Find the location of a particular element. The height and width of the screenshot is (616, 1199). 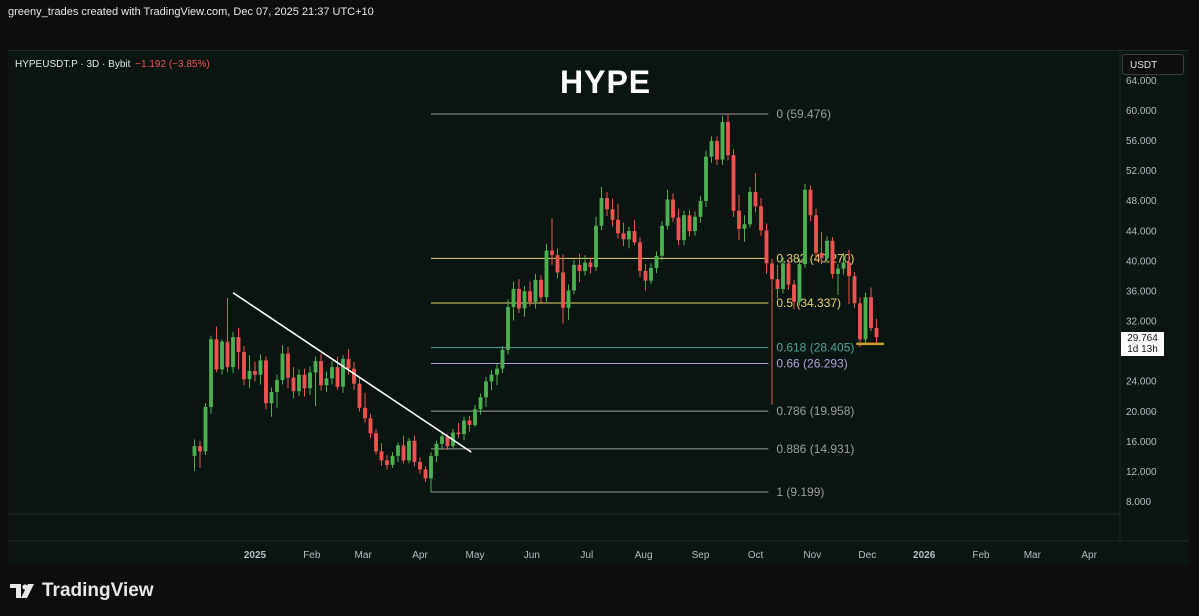

candle-countdown: 1d 13h is located at coordinates (1142, 349).